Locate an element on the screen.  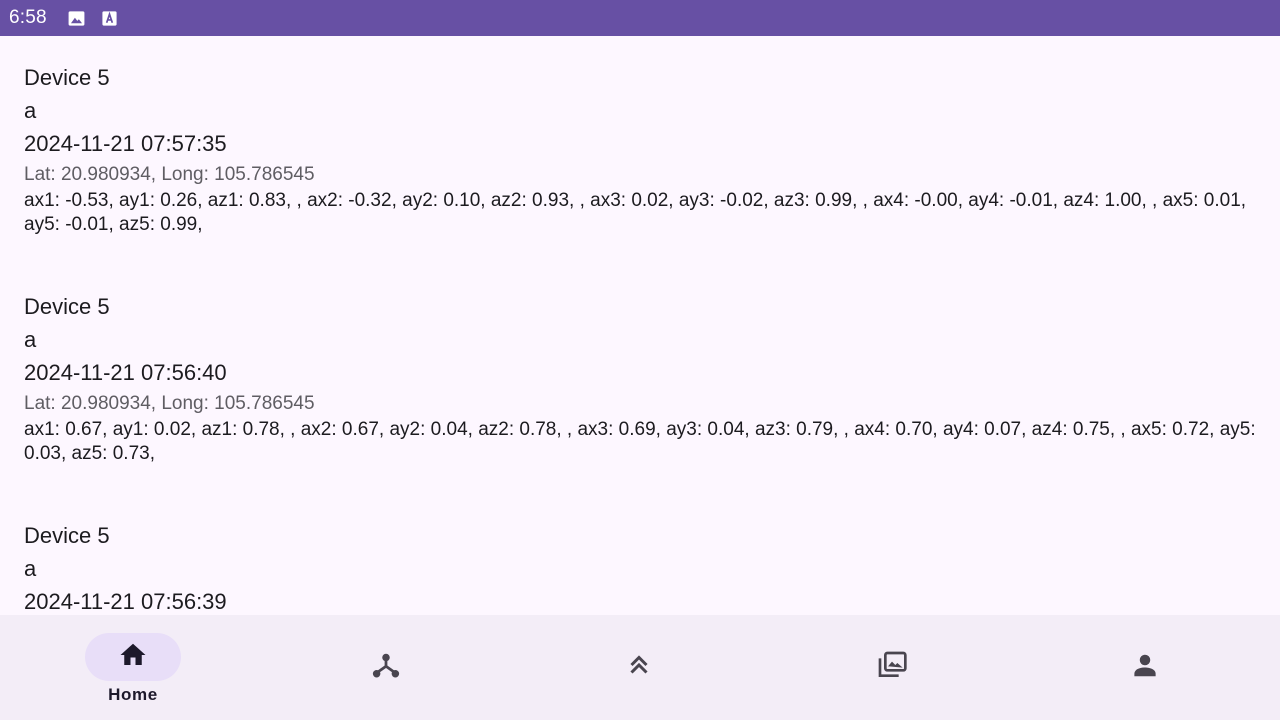
nav-item-hub is located at coordinates (386, 667).